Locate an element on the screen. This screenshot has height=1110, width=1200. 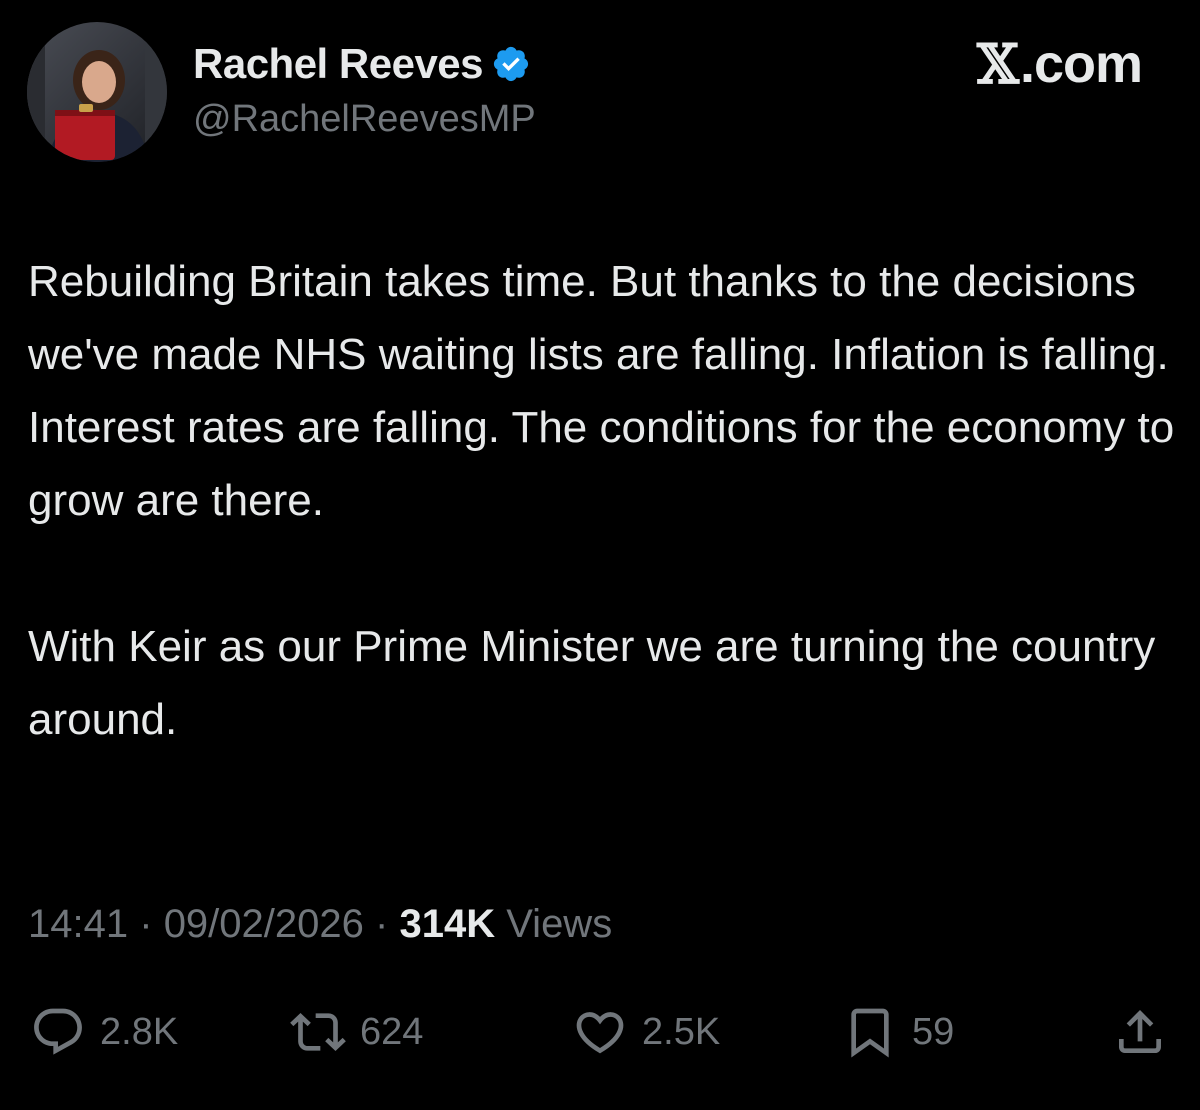
x-logo-icon: 𝕏 is located at coordinates (998, 64).